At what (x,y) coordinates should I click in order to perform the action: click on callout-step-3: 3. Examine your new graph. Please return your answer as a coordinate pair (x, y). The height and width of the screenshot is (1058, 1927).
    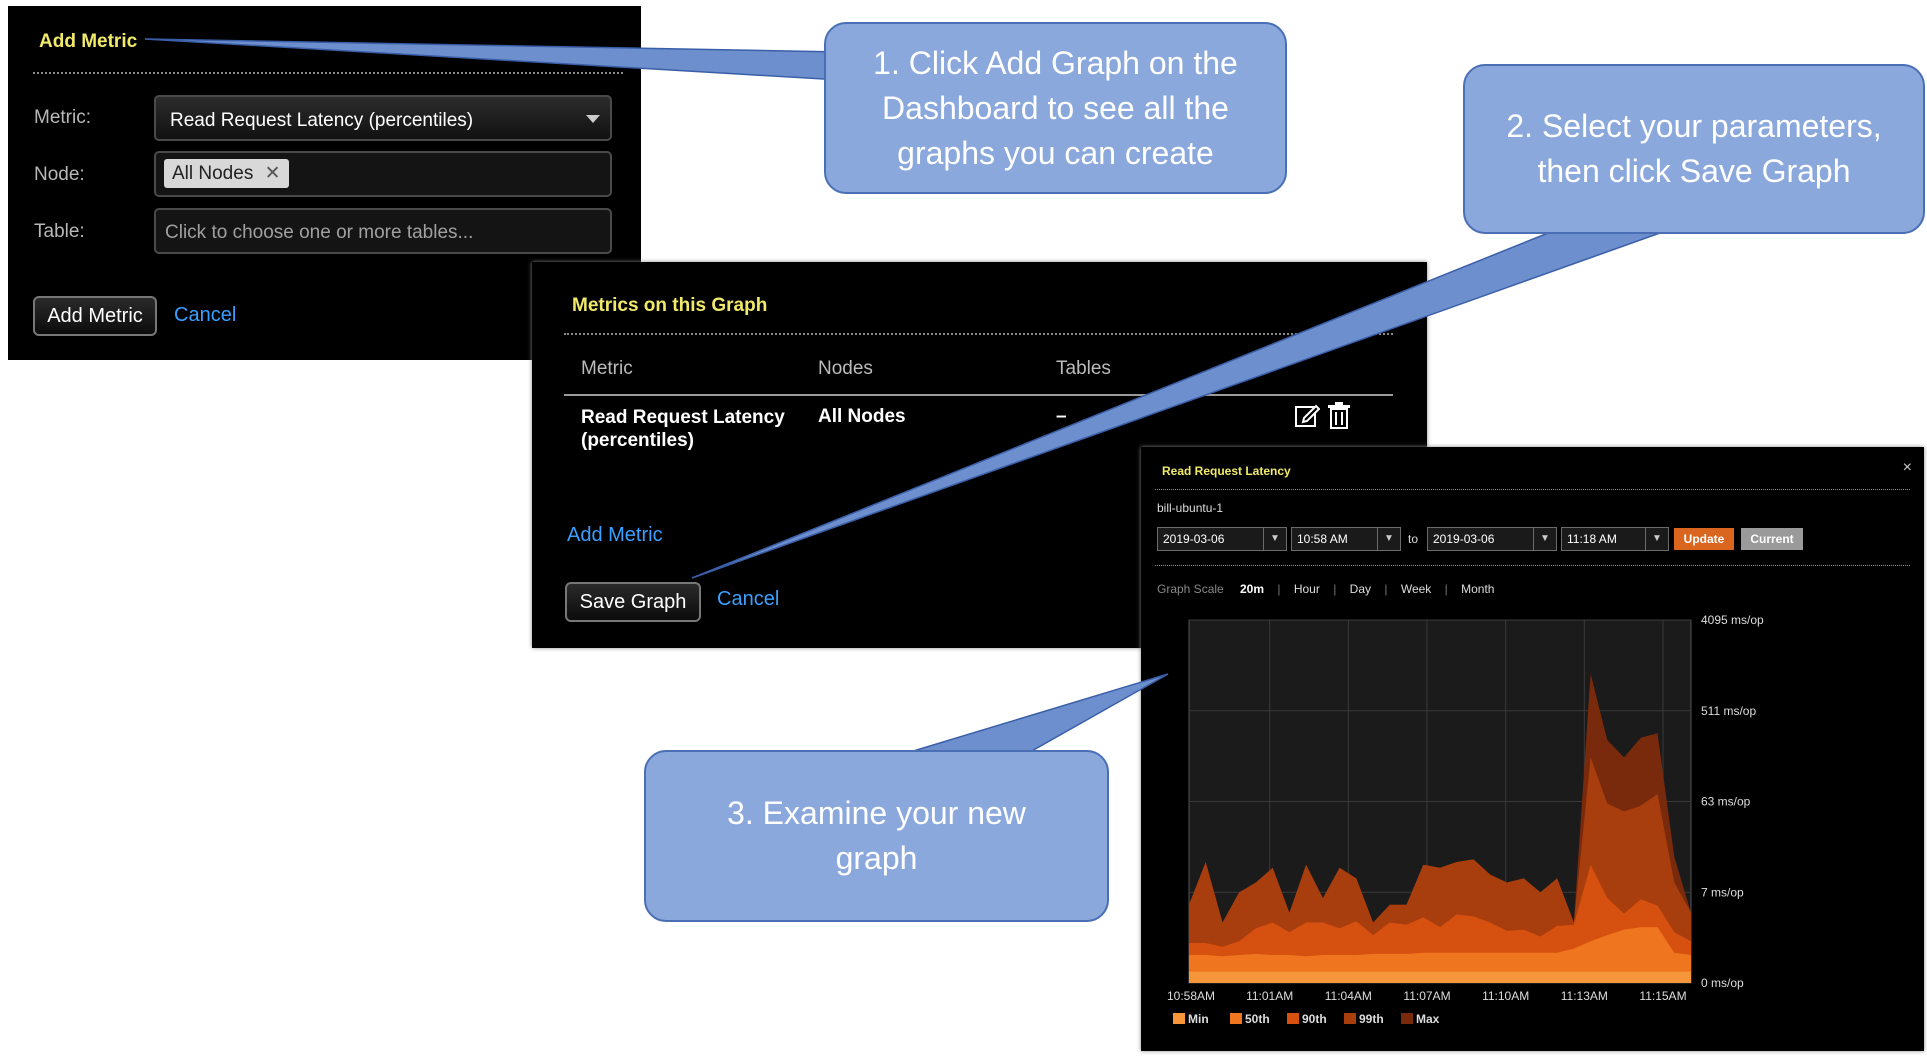
    Looking at the image, I should click on (876, 836).